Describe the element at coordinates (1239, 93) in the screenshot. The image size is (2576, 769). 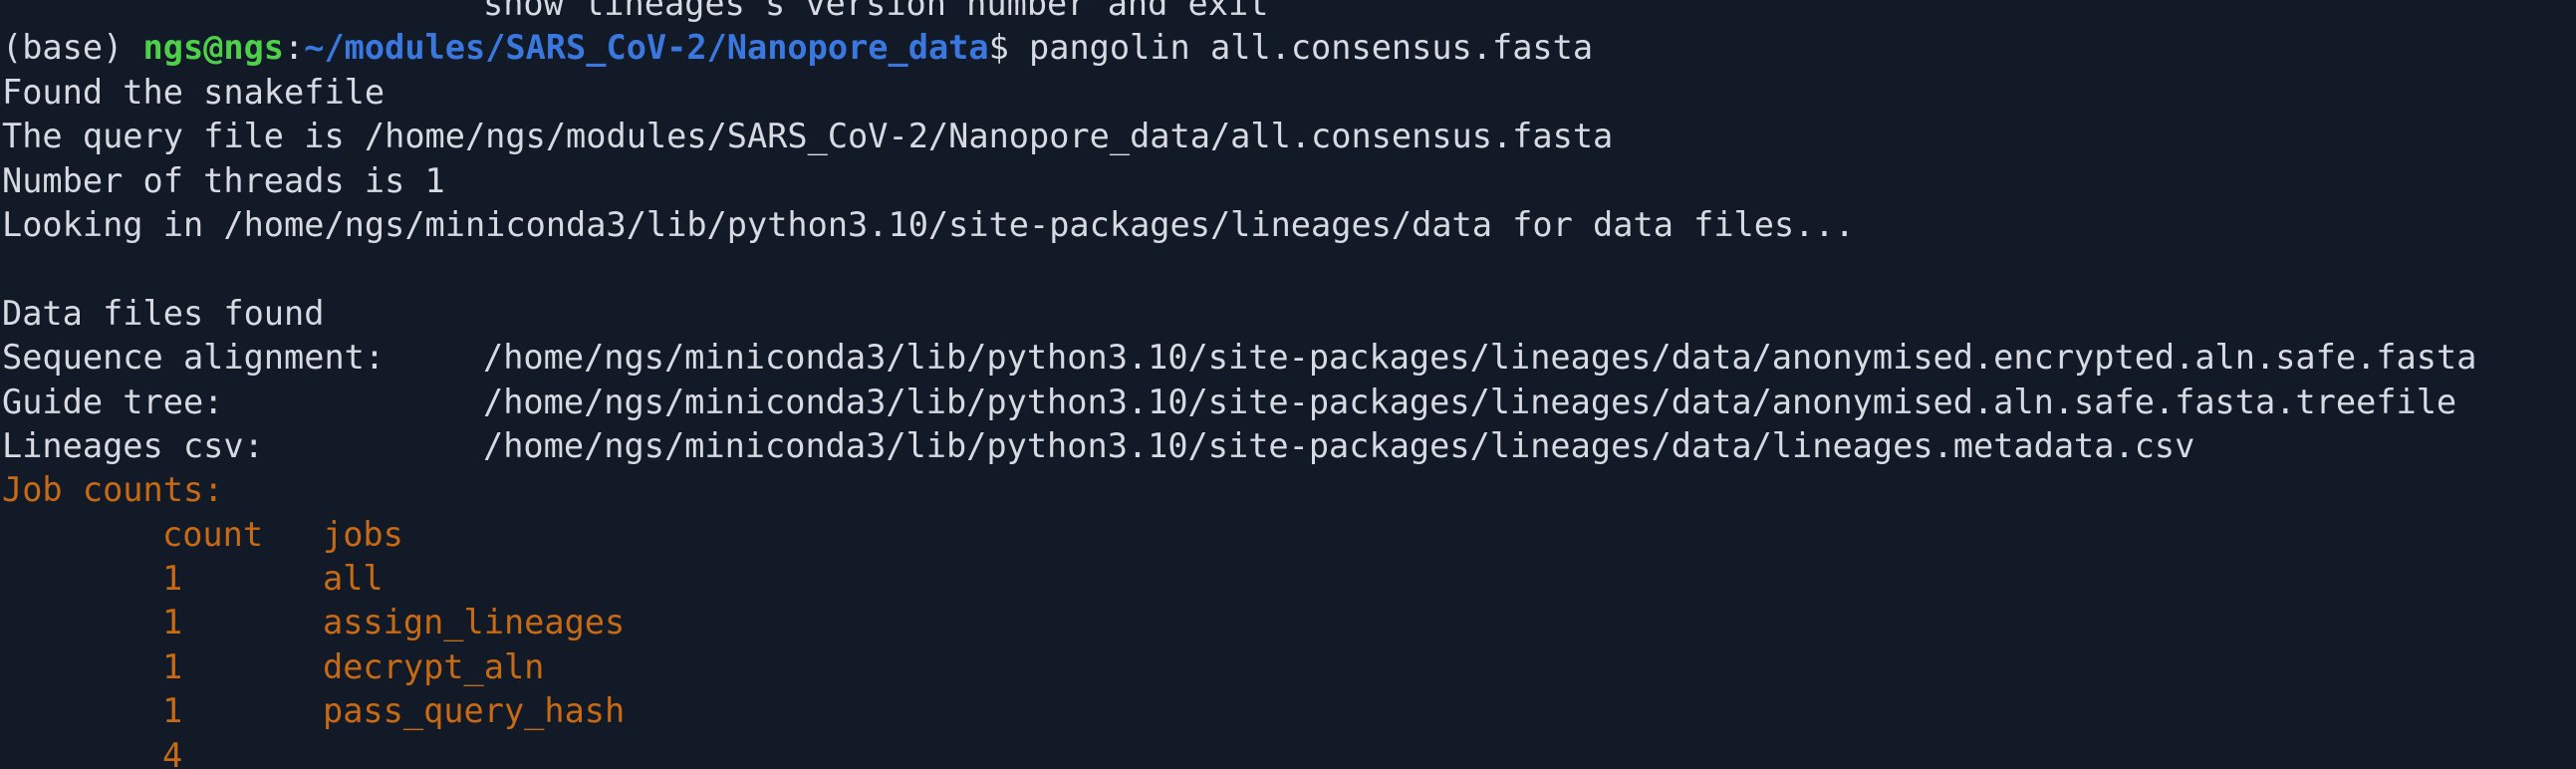
I see `output-line: Found the snakefile` at that location.